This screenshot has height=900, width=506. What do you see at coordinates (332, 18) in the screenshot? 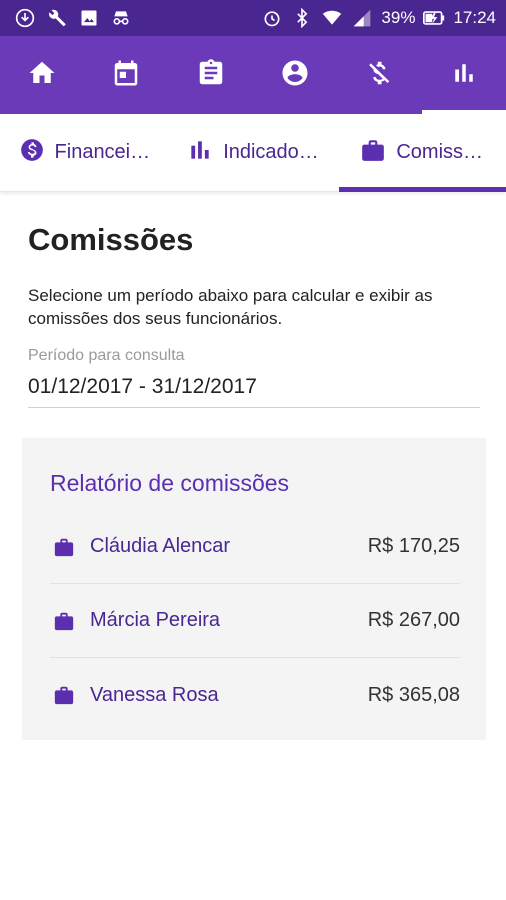
I see `wifi-icon` at bounding box center [332, 18].